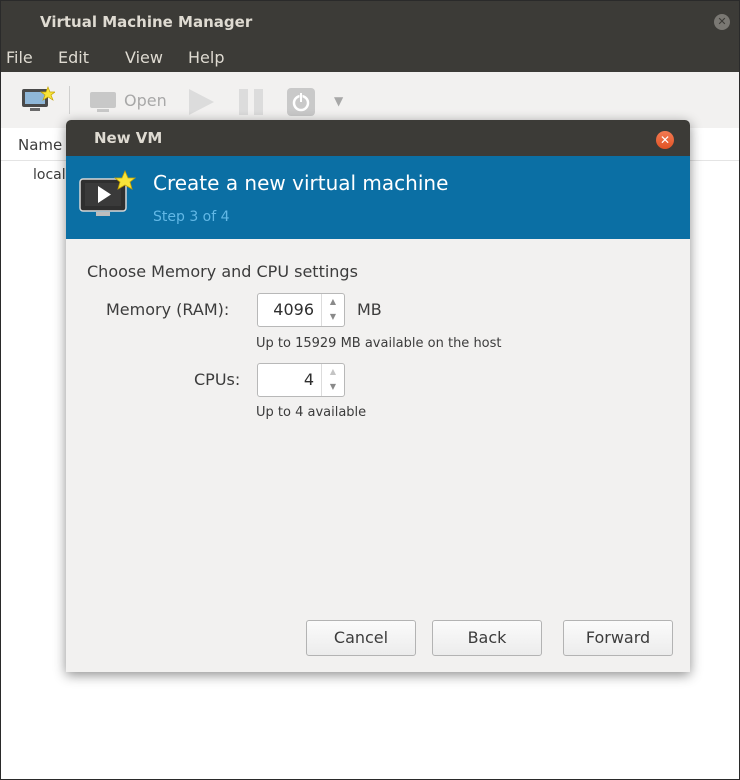 This screenshot has height=780, width=740. Describe the element at coordinates (69, 100) in the screenshot. I see `toolbar-separator` at that location.